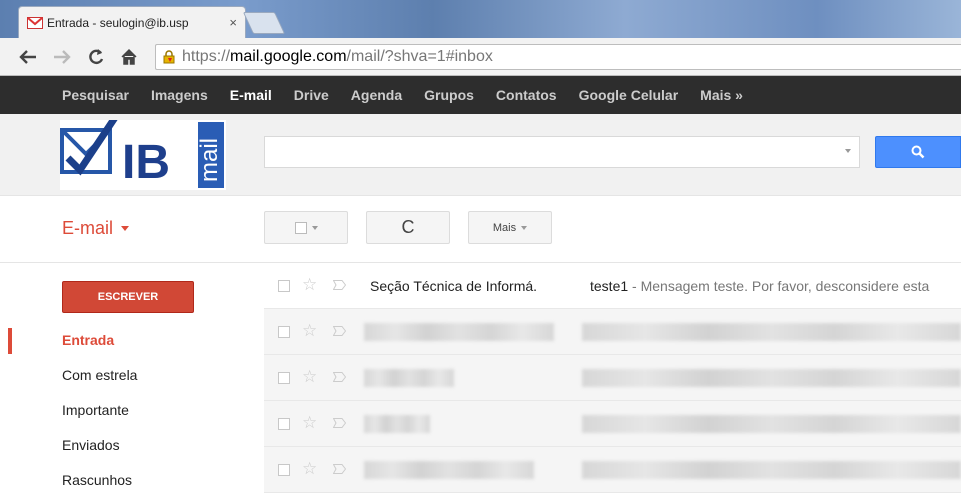 The width and height of the screenshot is (961, 498). I want to click on browser-tab: Entrada - seulogin@ib.usp ×, so click(132, 22).